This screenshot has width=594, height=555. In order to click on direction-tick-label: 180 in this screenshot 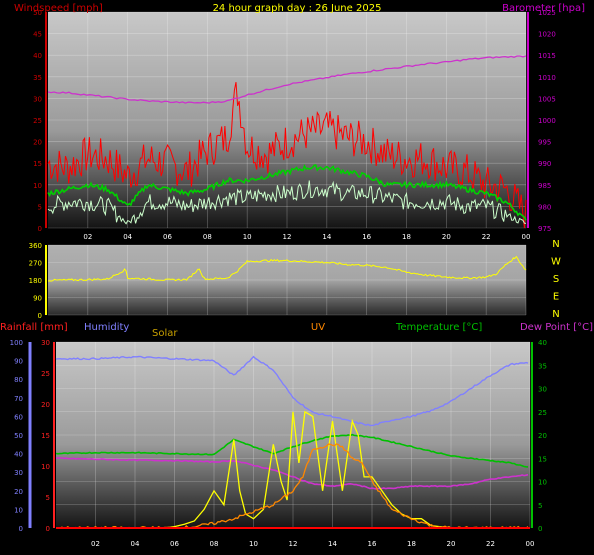, I will do `click(35, 281)`.